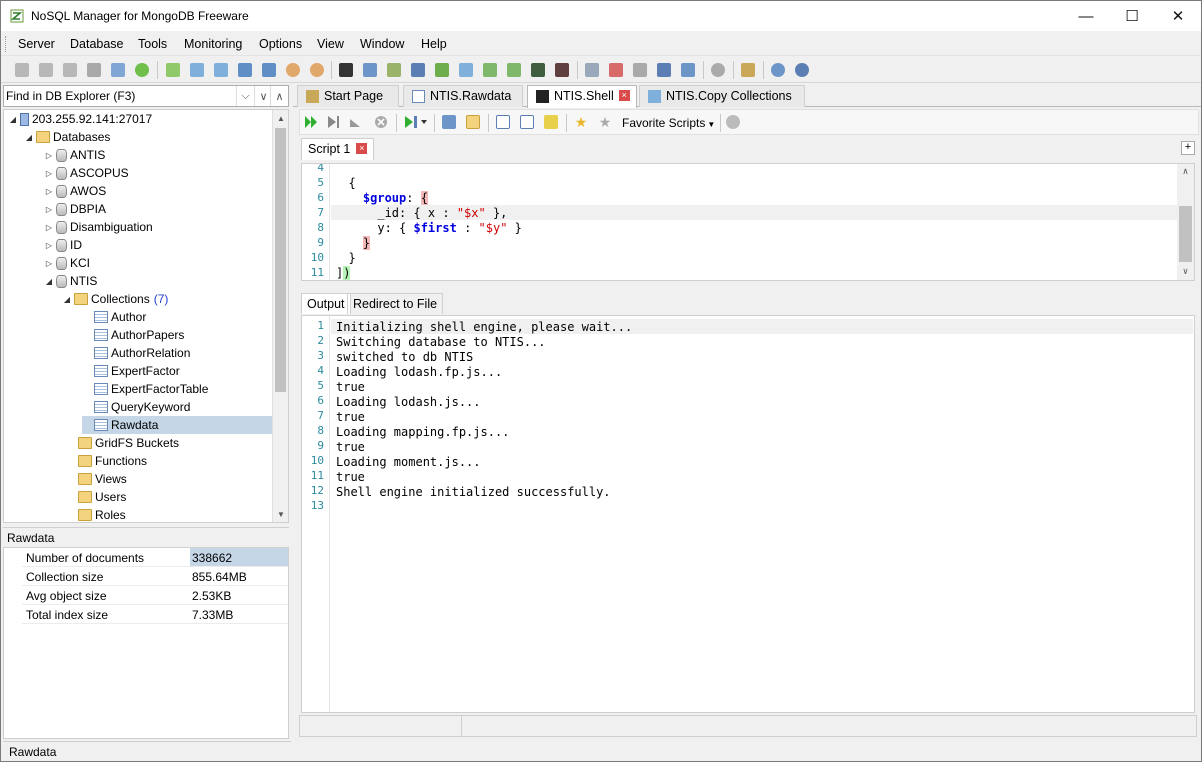  What do you see at coordinates (664, 70) in the screenshot?
I see `log-button` at bounding box center [664, 70].